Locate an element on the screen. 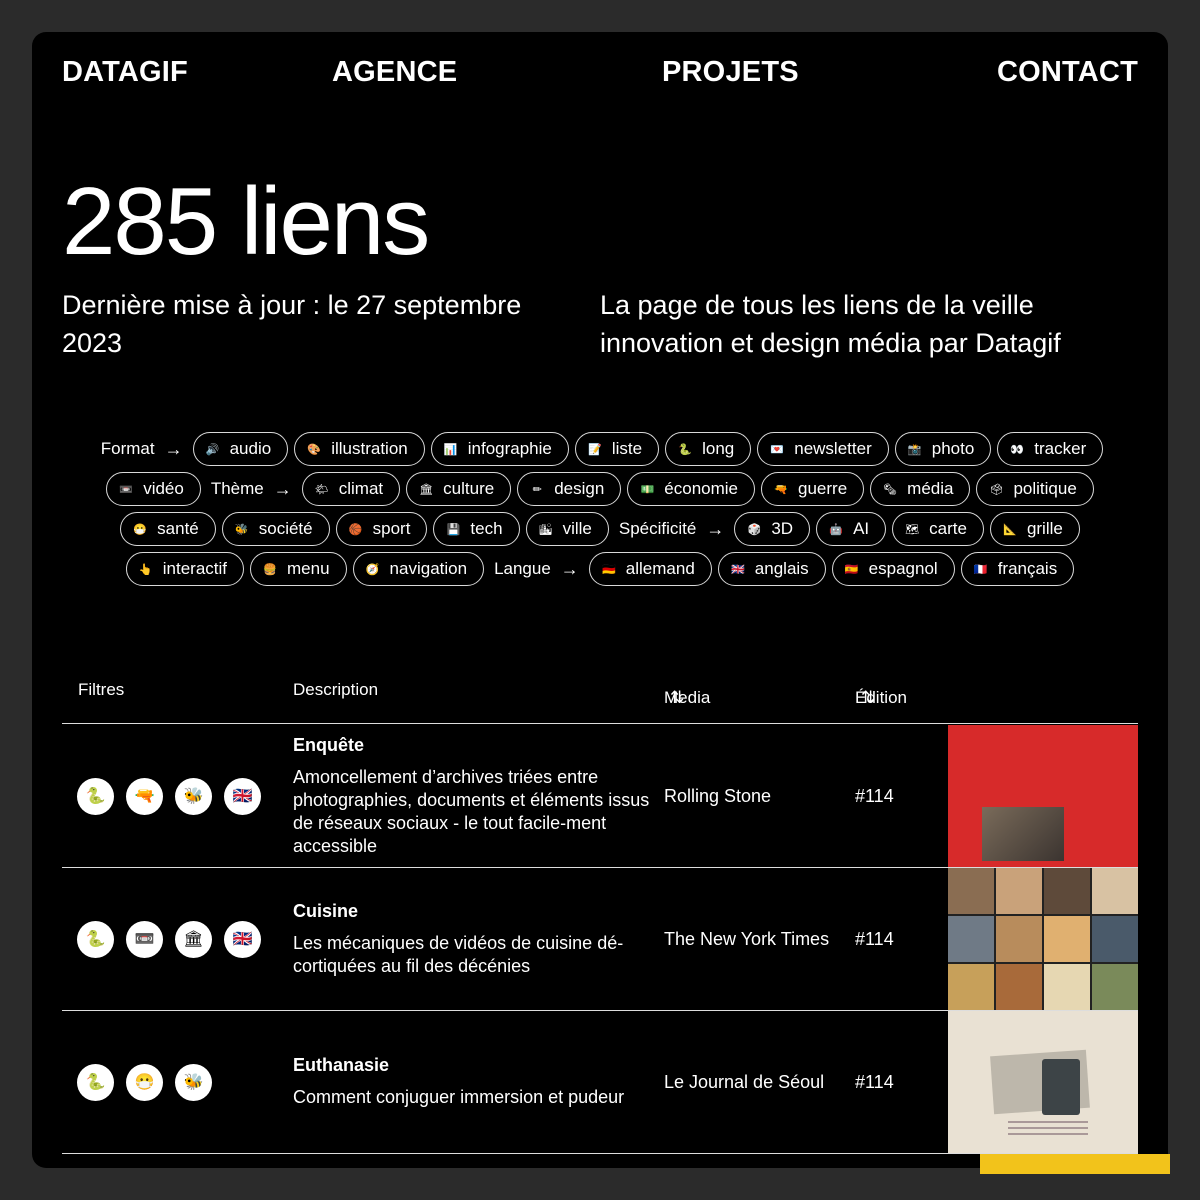 The width and height of the screenshot is (1200, 1200). row-filter-icons: 🐍 🔫 🐝 🇬🇧 is located at coordinates (169, 796).